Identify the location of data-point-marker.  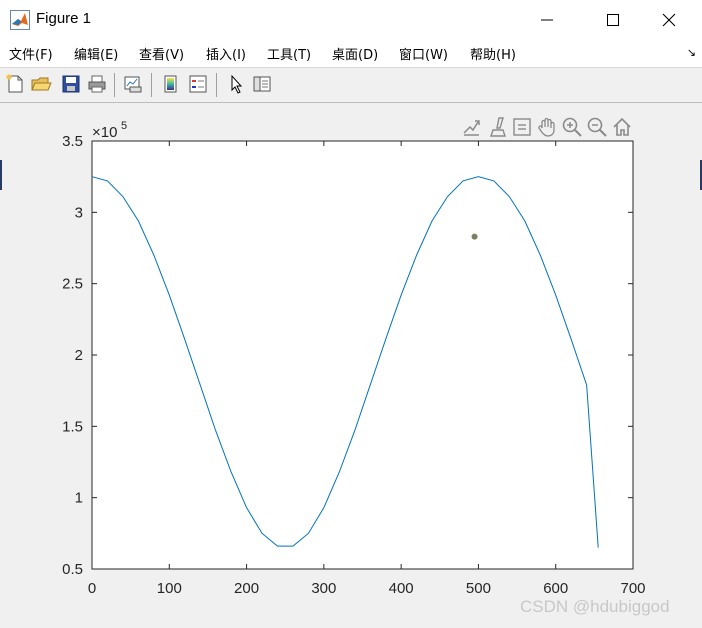
(474, 236).